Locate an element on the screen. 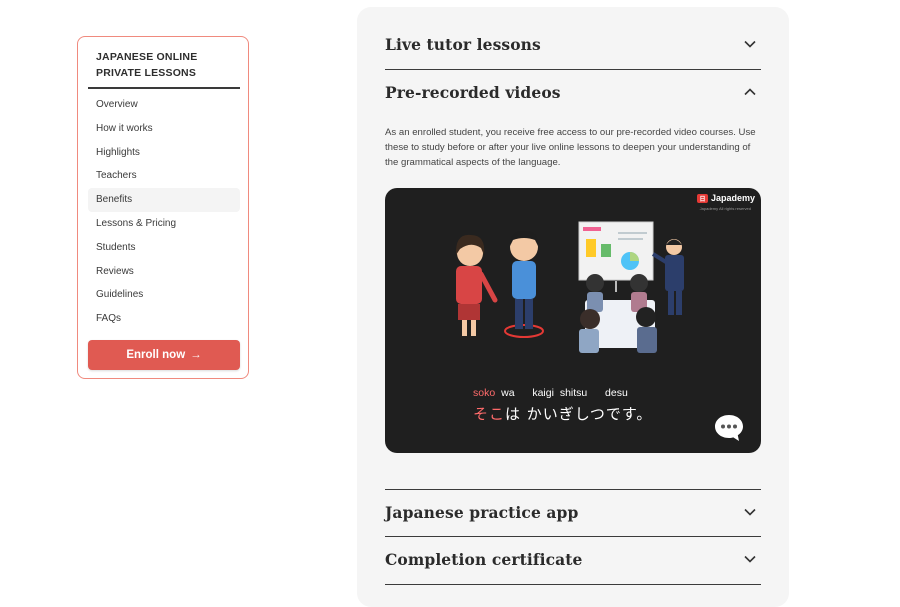 The height and width of the screenshot is (607, 900). sidebar-item-faqs: FAQs is located at coordinates (164, 319).